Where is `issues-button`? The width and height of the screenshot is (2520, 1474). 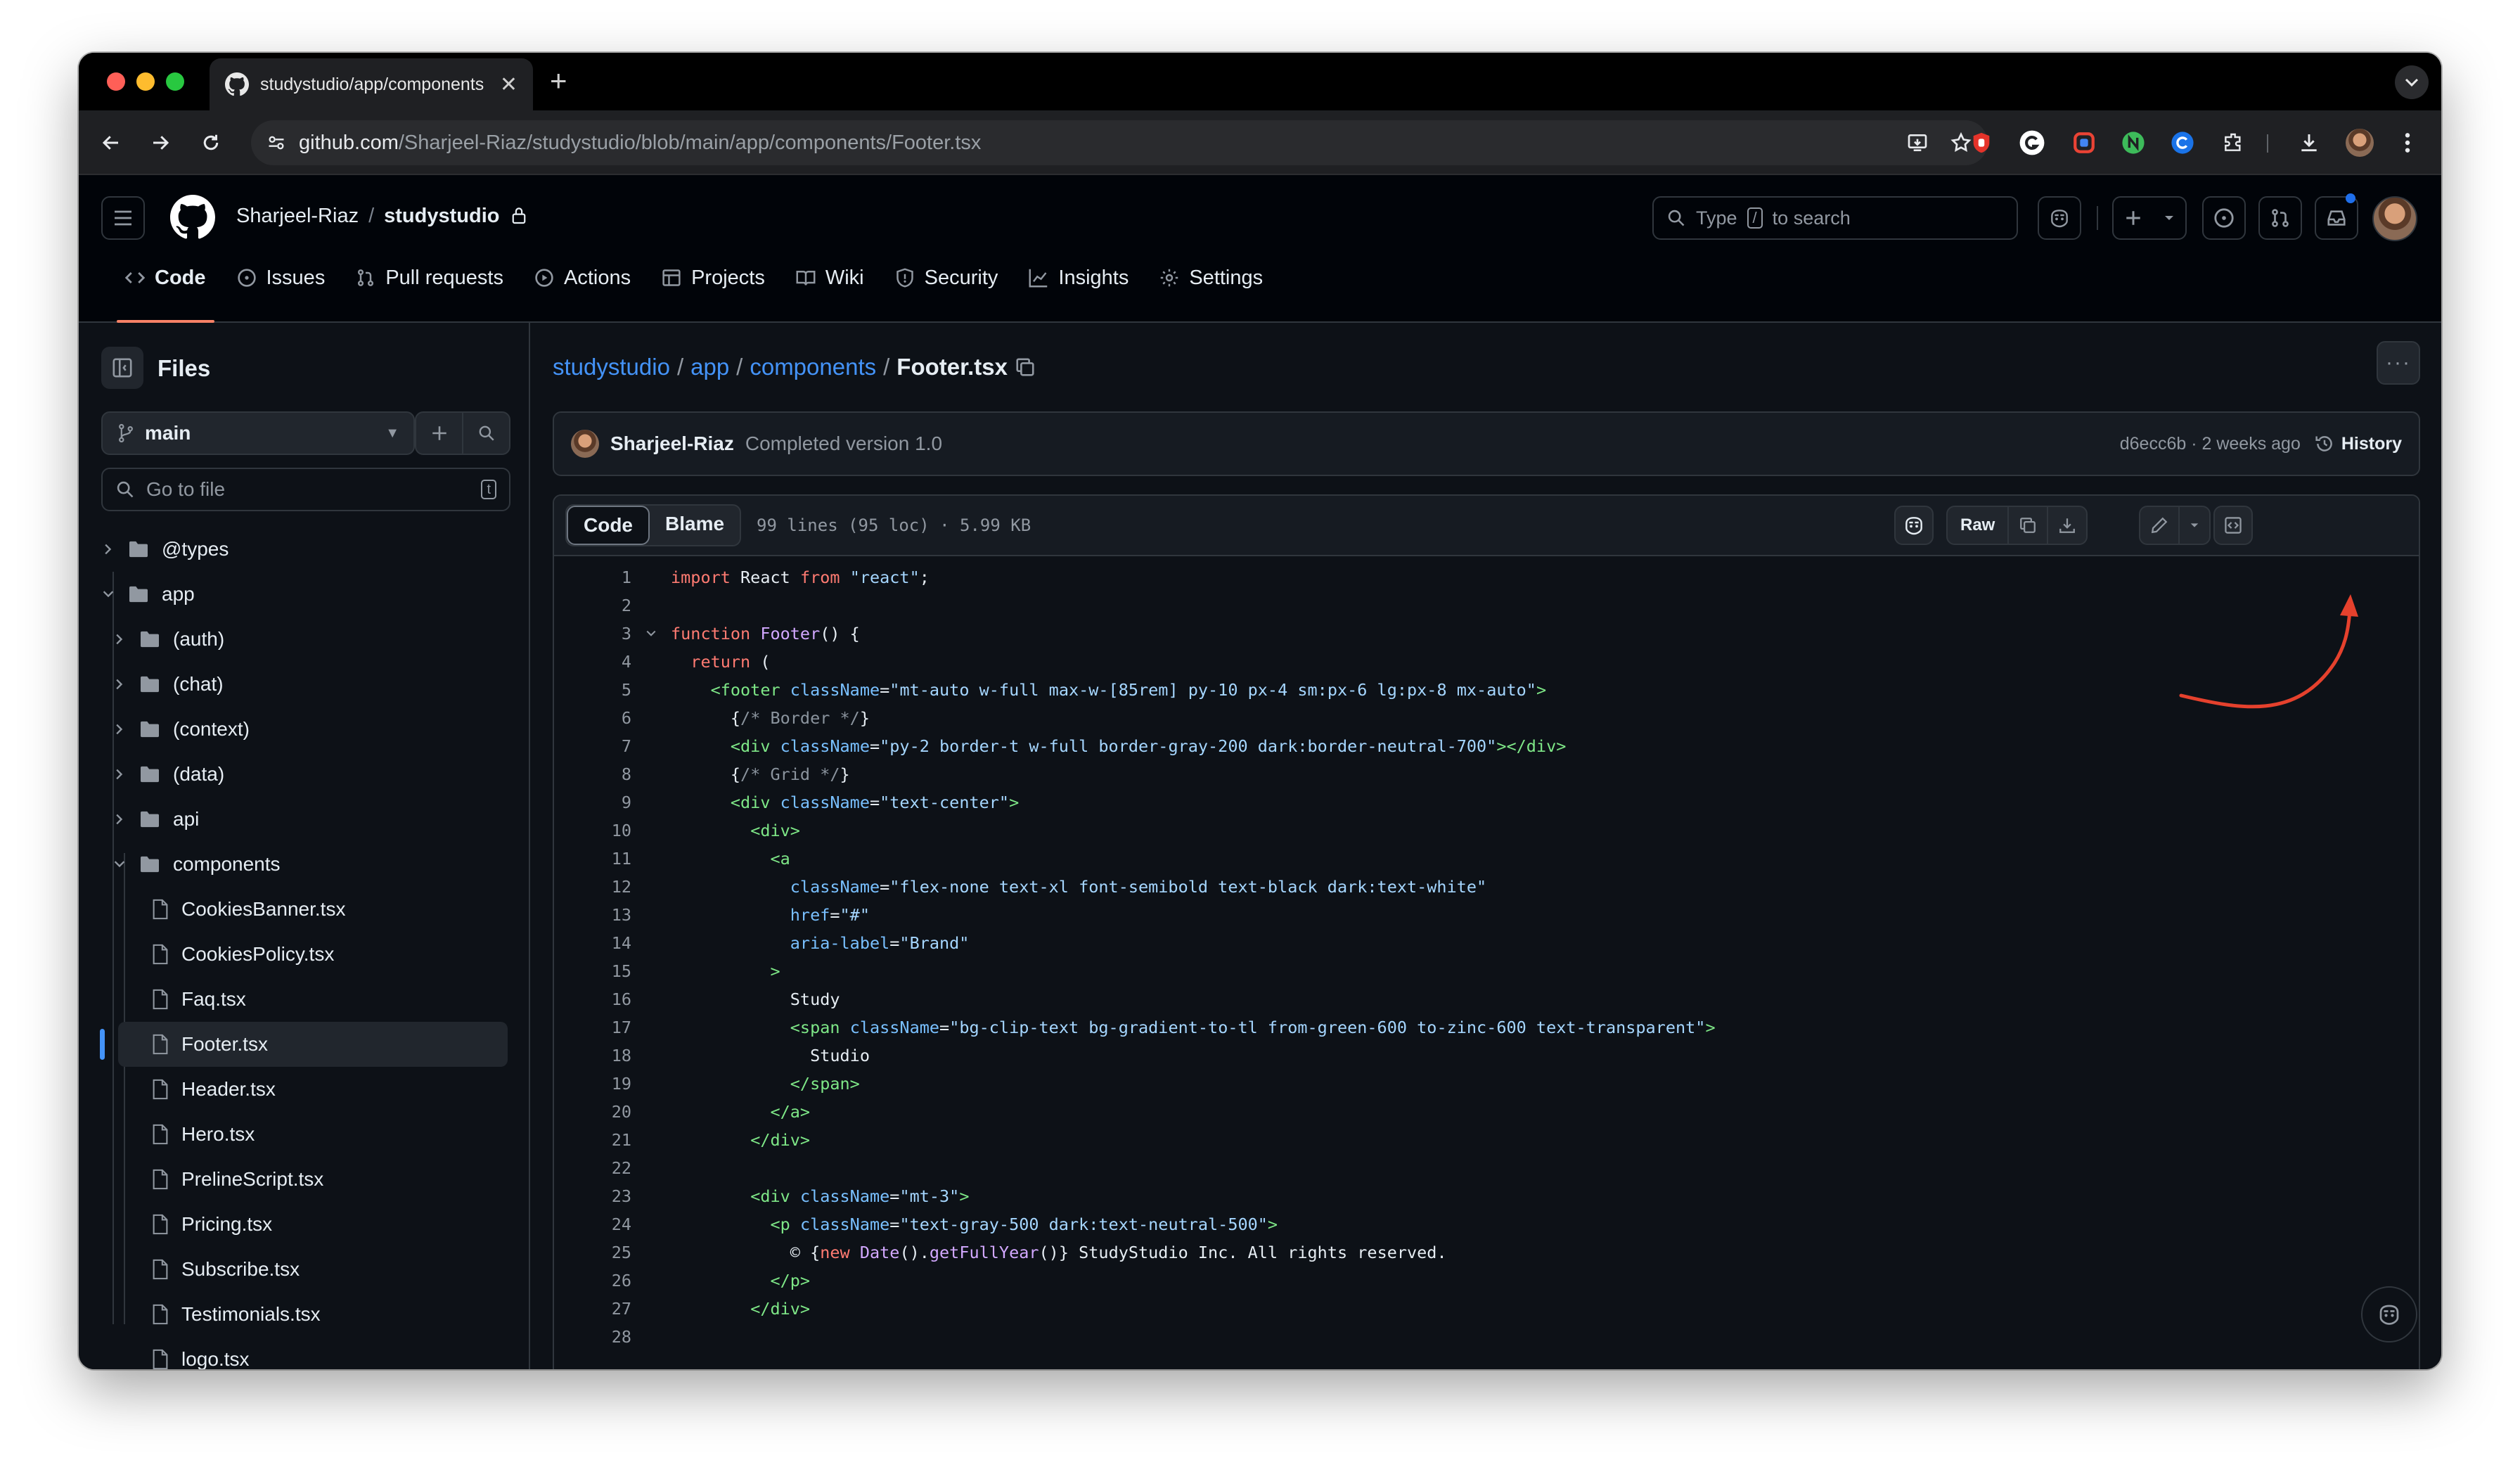 issues-button is located at coordinates (2224, 218).